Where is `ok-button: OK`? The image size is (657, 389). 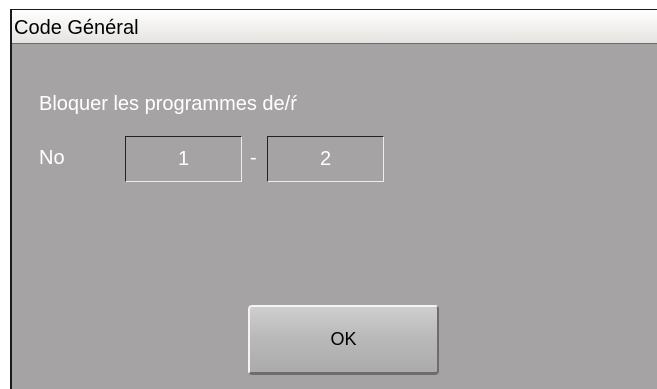
ok-button: OK is located at coordinates (343, 340).